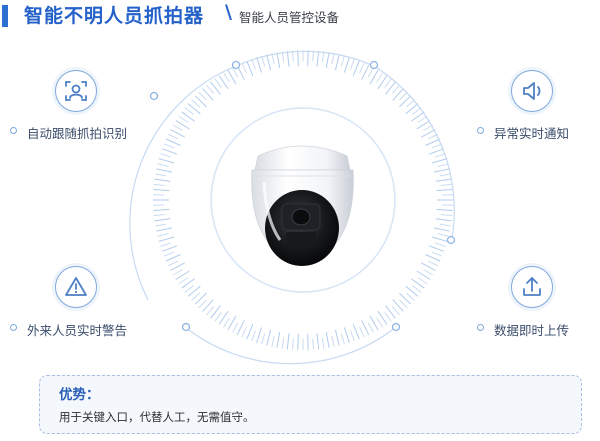 Image resolution: width=600 pixels, height=441 pixels. Describe the element at coordinates (186, 327) in the screenshot. I see `ring-node-bottom-left` at that location.